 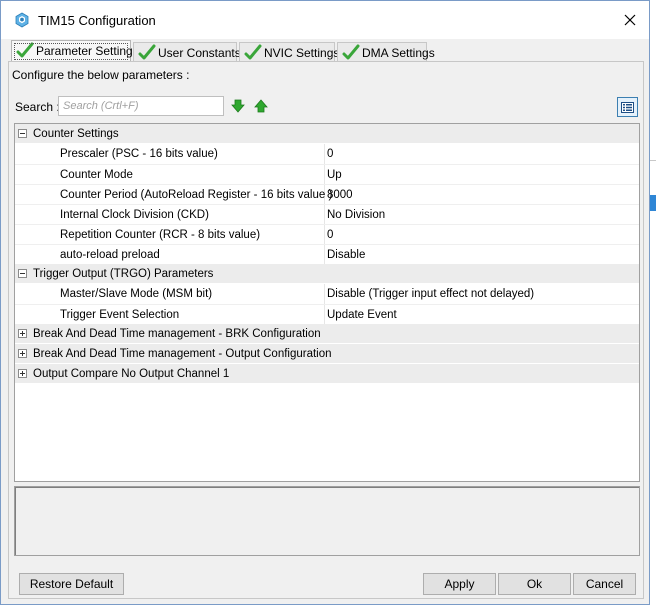 What do you see at coordinates (327, 134) in the screenshot?
I see `group-counter-settings: Counter Settings` at bounding box center [327, 134].